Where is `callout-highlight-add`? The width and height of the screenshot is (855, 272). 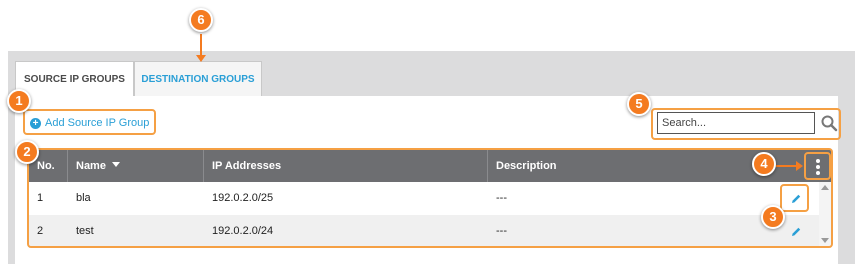 callout-highlight-add is located at coordinates (89, 122).